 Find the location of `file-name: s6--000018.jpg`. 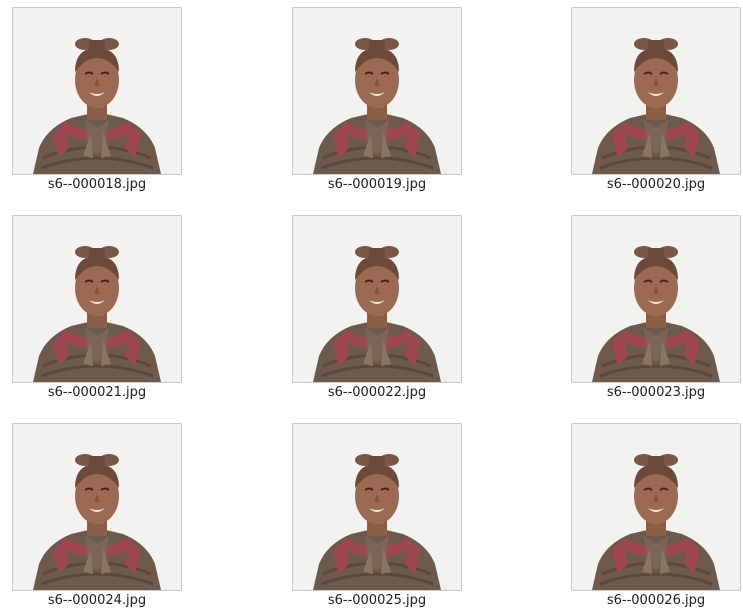

file-name: s6--000018.jpg is located at coordinates (101, 184).